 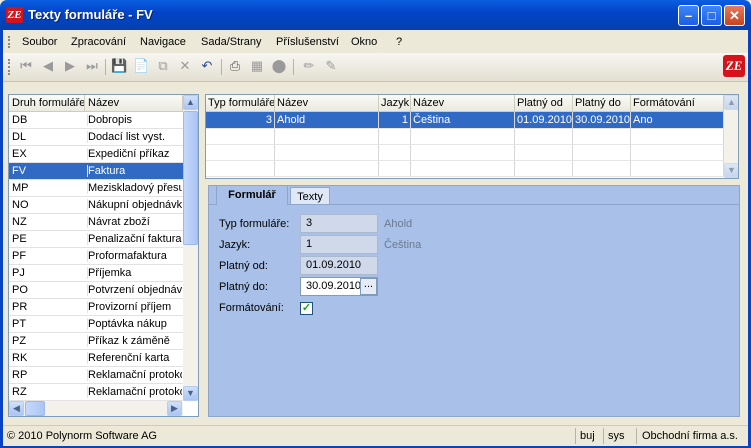 What do you see at coordinates (39, 42) in the screenshot?
I see `menu-soubor: Soubor` at bounding box center [39, 42].